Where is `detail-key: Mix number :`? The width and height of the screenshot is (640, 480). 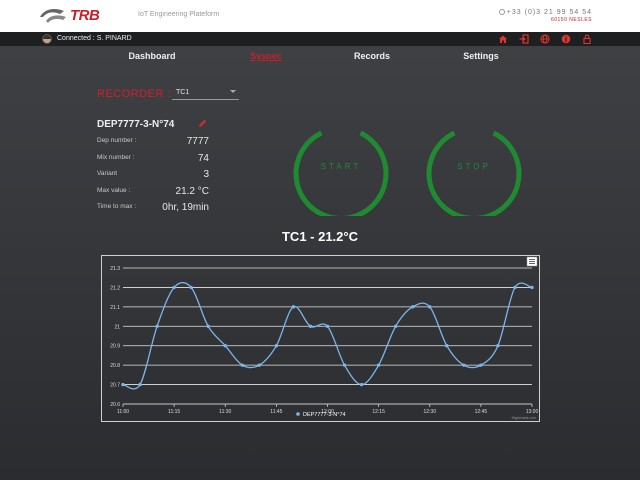
detail-key: Mix number : is located at coordinates (116, 157).